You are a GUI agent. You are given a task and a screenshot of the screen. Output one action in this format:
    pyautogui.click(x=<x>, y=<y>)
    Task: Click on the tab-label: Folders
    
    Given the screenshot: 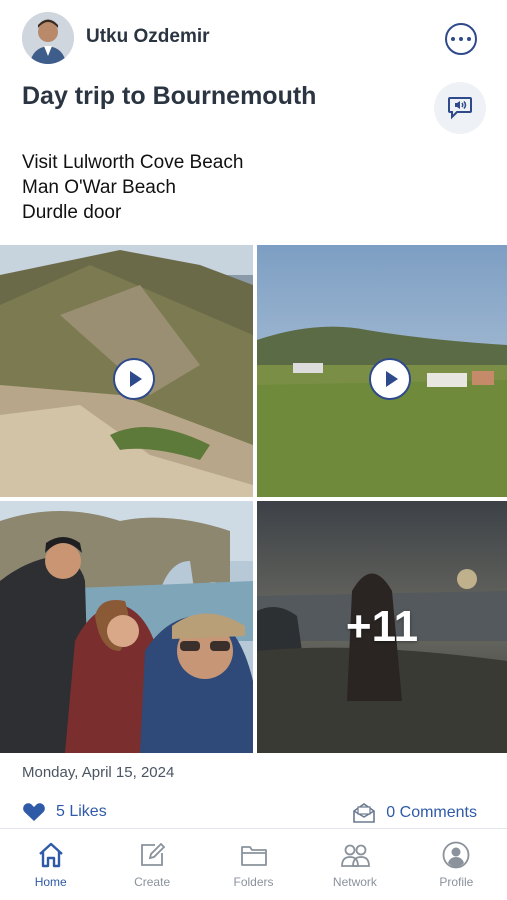 What is the action you would take?
    pyautogui.click(x=253, y=882)
    